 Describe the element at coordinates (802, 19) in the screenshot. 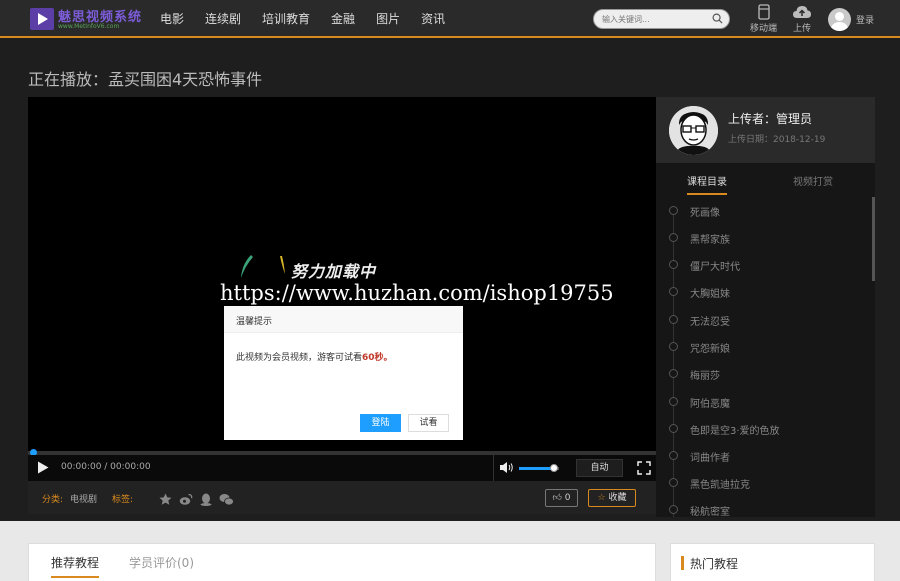

I see `upload-button: 上传` at that location.